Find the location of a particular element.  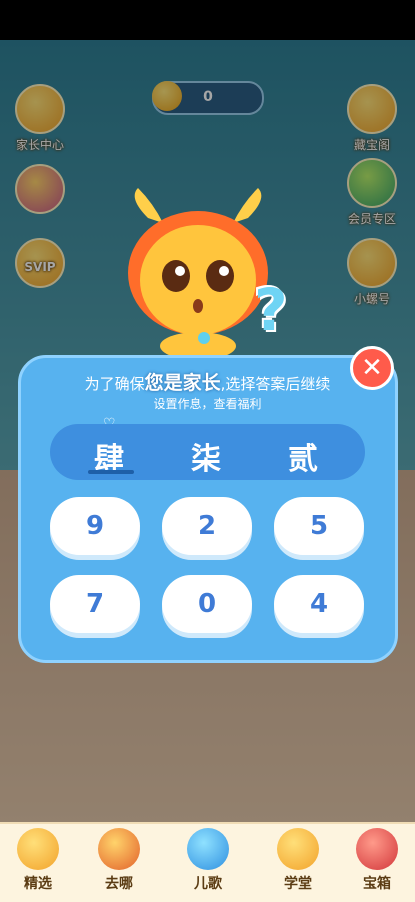

tab-treasure: 宝箱 is located at coordinates (377, 860).